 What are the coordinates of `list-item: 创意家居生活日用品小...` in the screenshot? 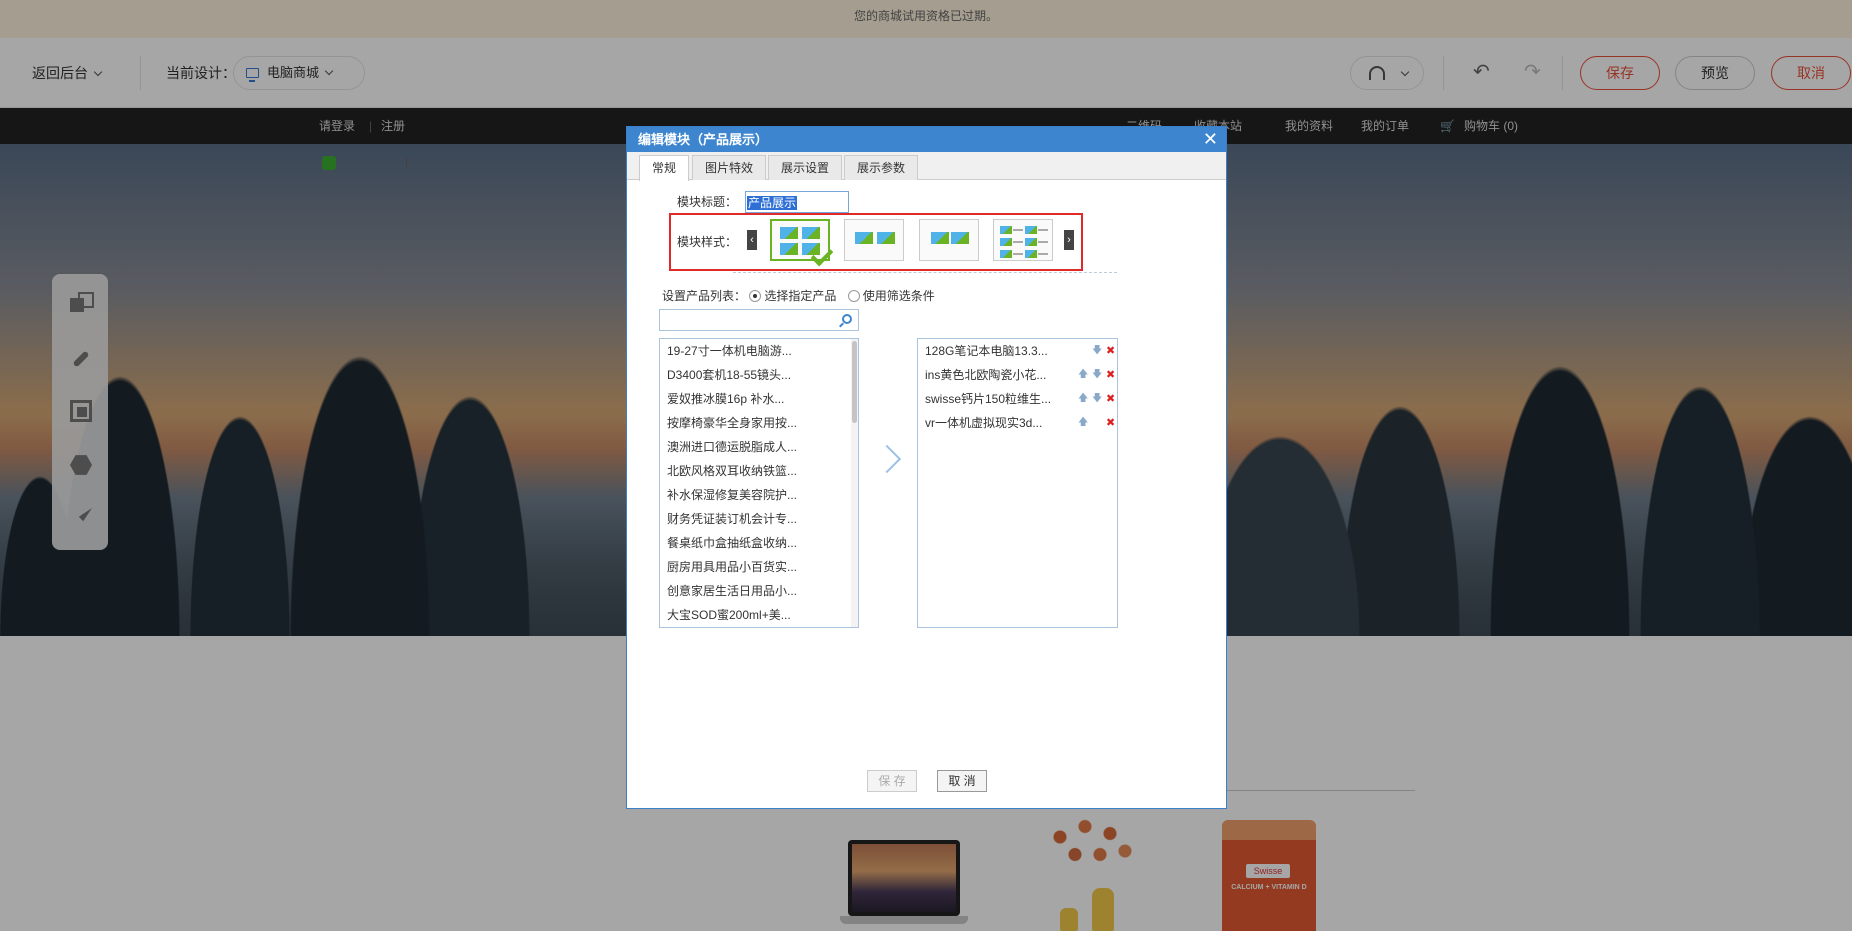 It's located at (759, 591).